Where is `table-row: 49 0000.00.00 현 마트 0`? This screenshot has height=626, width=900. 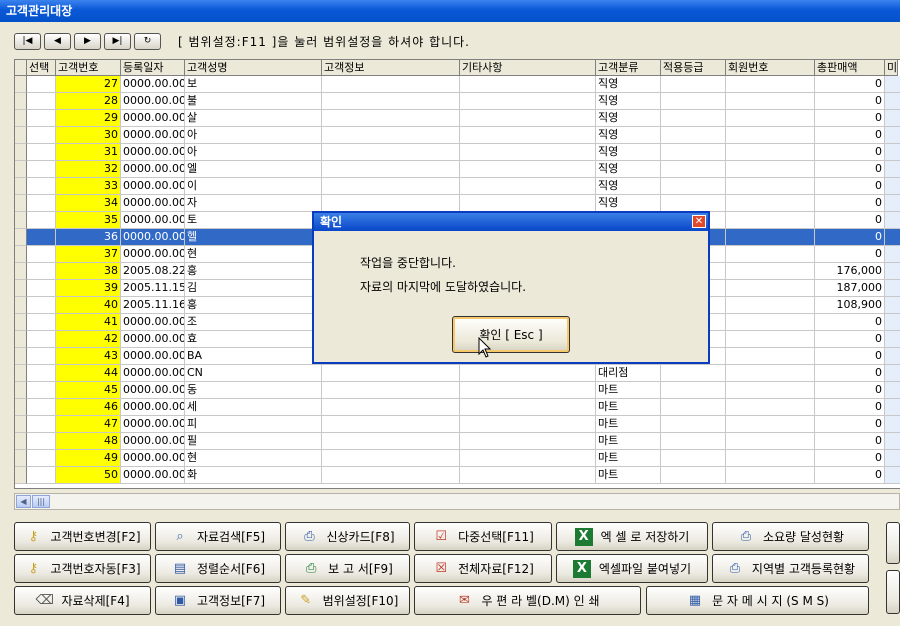
table-row: 49 0000.00.00 현 마트 0 is located at coordinates (457, 458).